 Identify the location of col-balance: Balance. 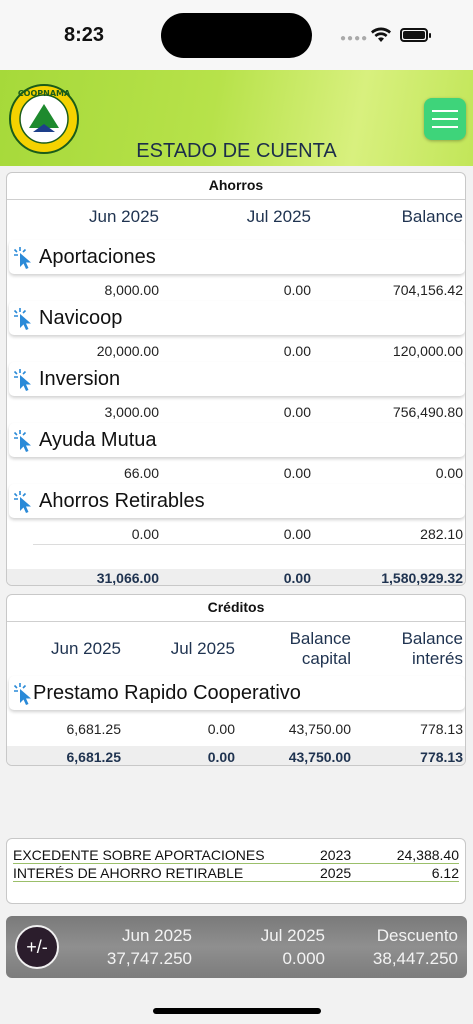
(432, 216).